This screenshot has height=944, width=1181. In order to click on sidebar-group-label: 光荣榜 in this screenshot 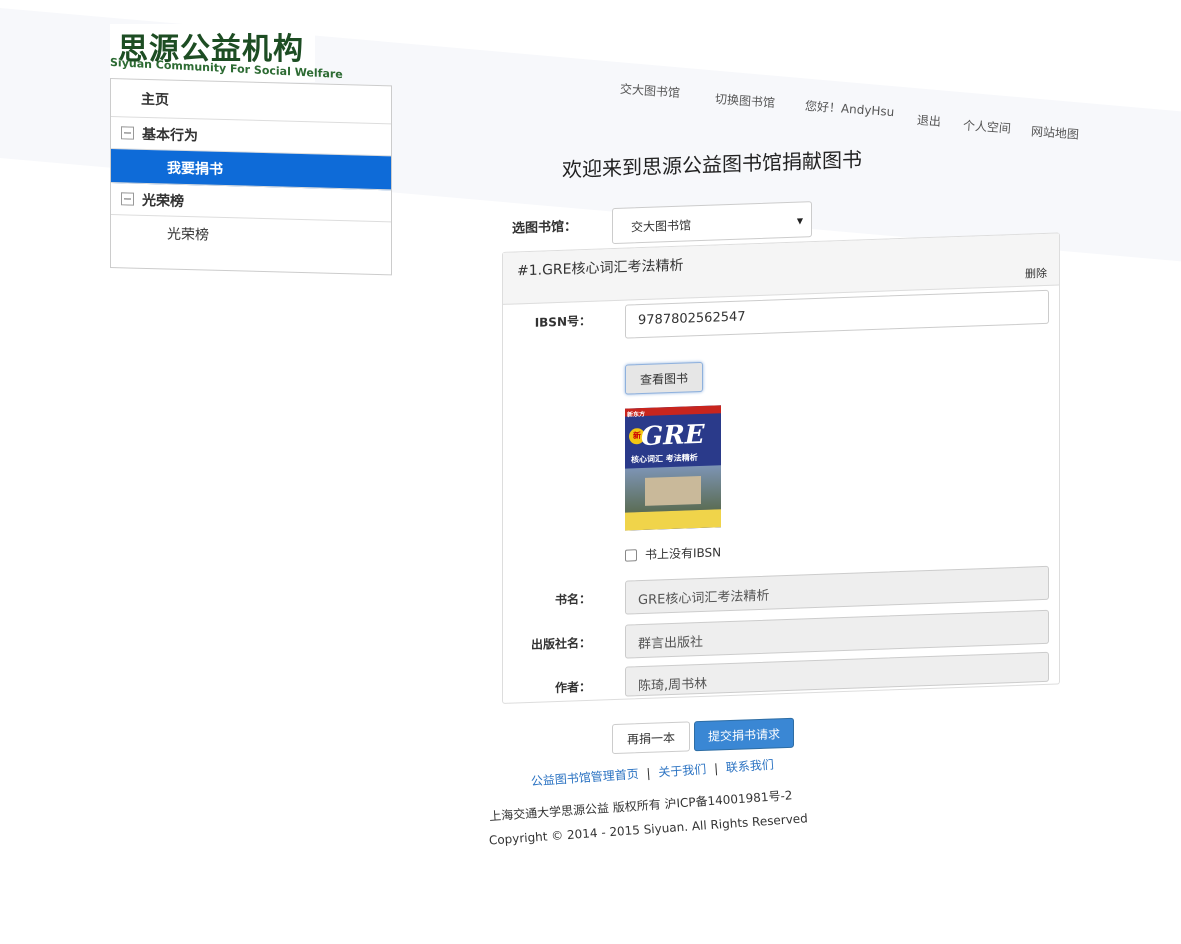, I will do `click(163, 201)`.